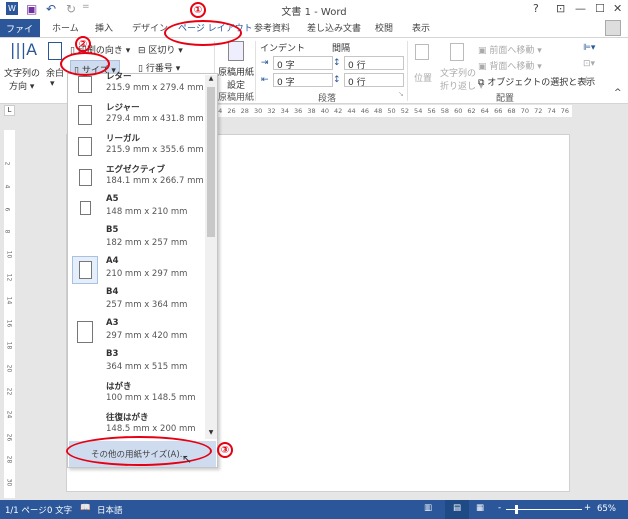  Describe the element at coordinates (211, 162) in the screenshot. I see `scrollbar-thumb` at that location.